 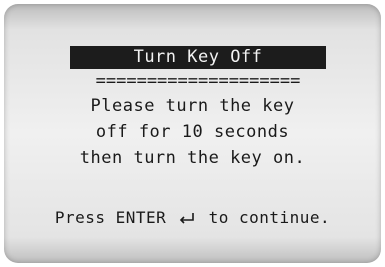 I want to click on screen-title: Turn Key Off, so click(x=198, y=57).